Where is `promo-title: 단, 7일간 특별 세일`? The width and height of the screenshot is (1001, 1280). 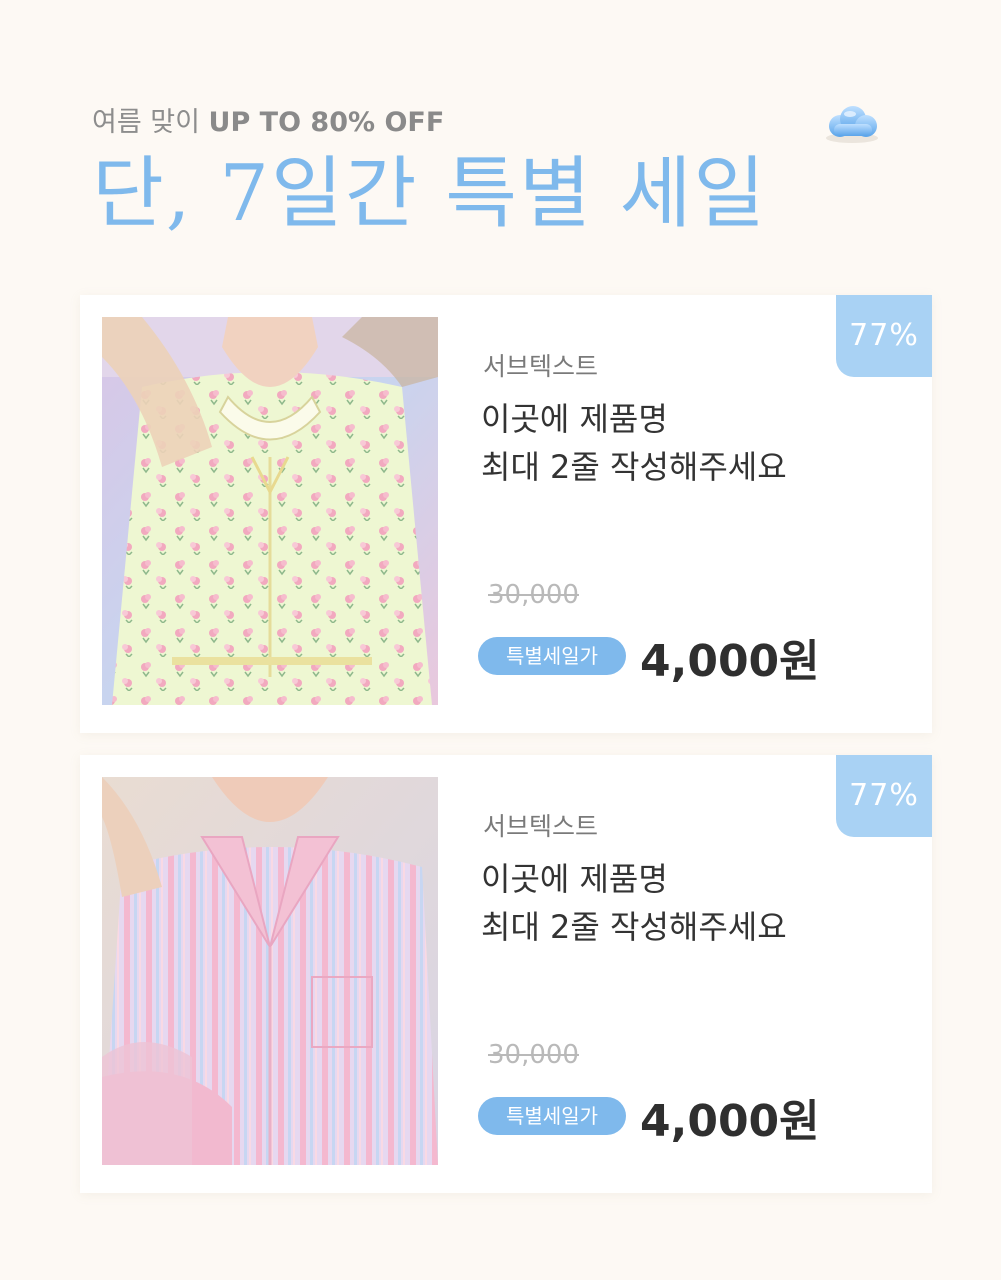
promo-title: 단, 7일간 특별 세일 is located at coordinates (430, 194).